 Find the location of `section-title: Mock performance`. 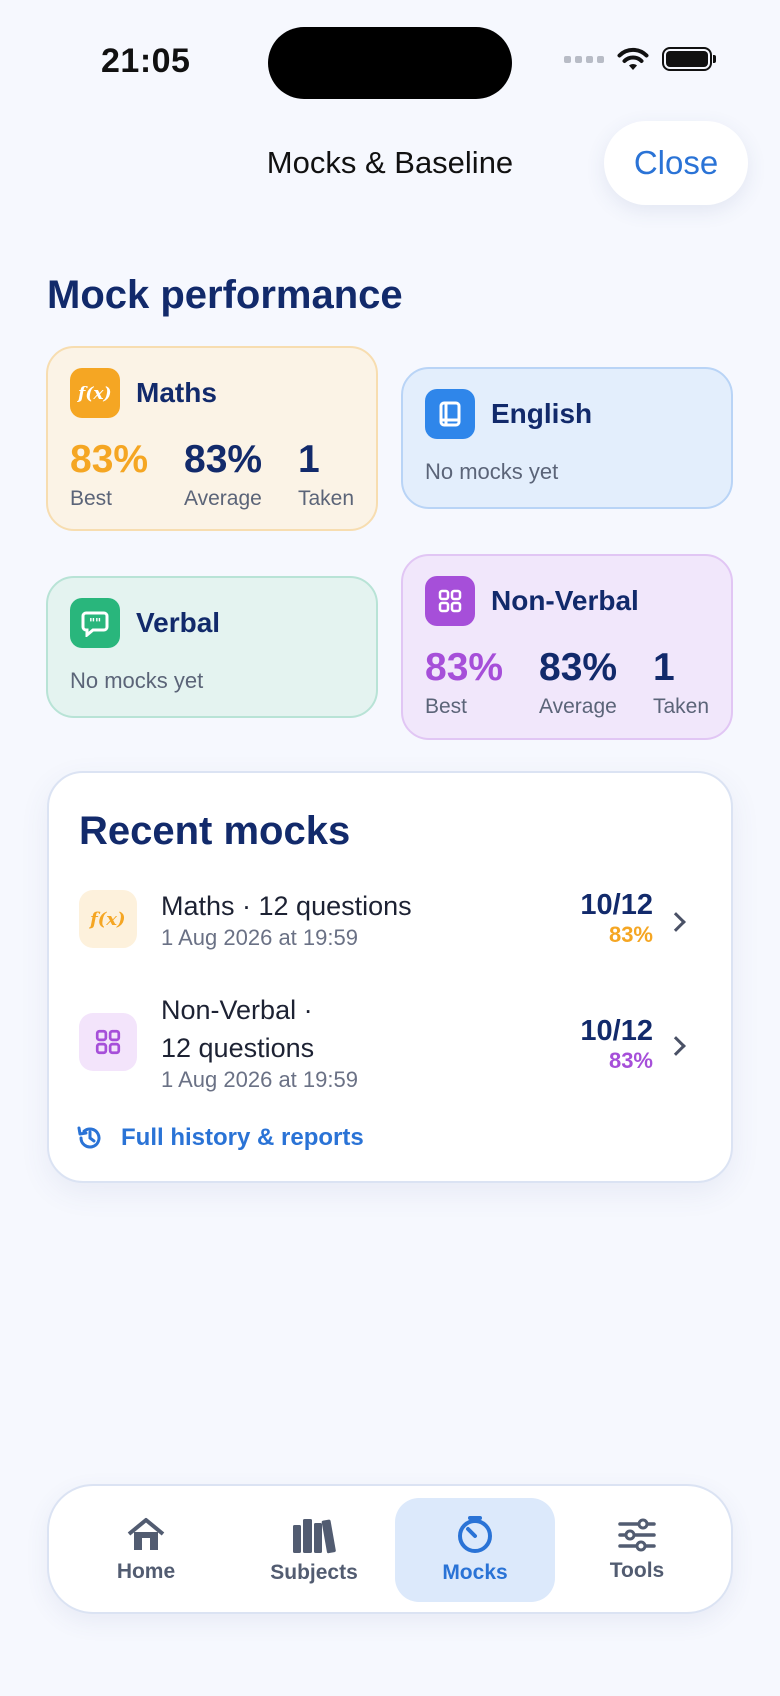

section-title: Mock performance is located at coordinates (225, 295).